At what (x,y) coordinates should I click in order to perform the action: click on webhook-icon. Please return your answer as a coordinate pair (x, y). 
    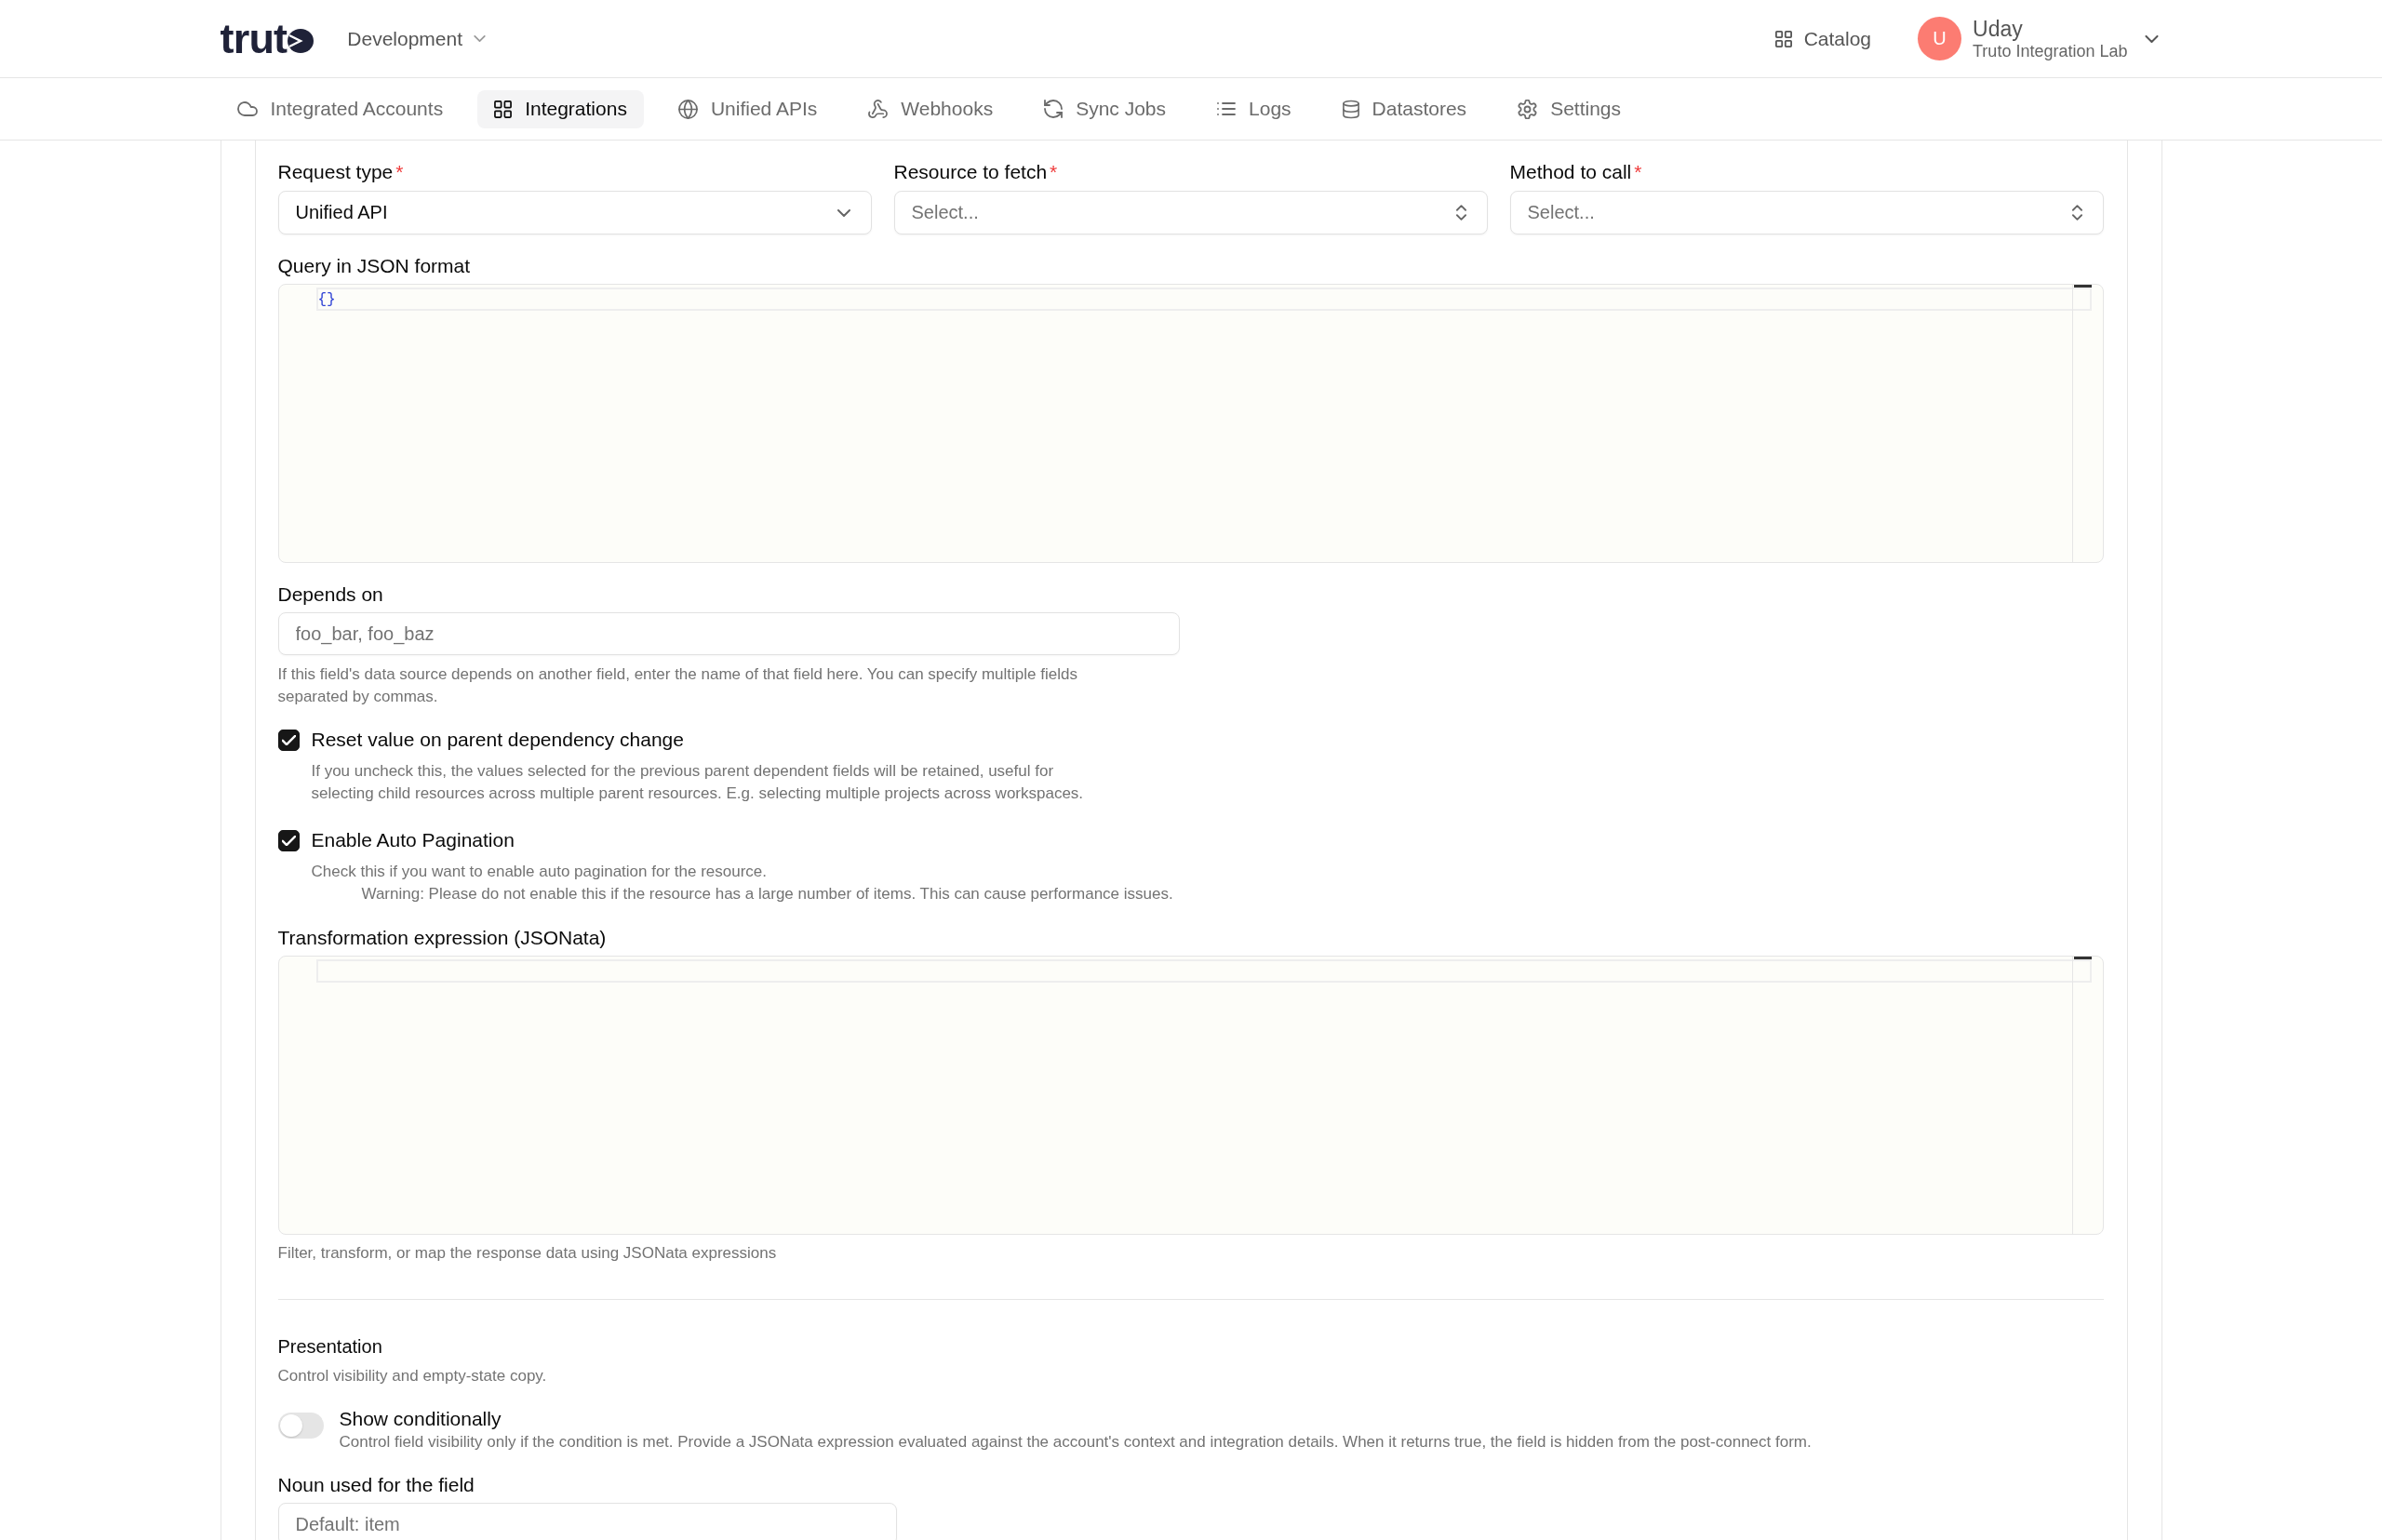
    Looking at the image, I should click on (878, 109).